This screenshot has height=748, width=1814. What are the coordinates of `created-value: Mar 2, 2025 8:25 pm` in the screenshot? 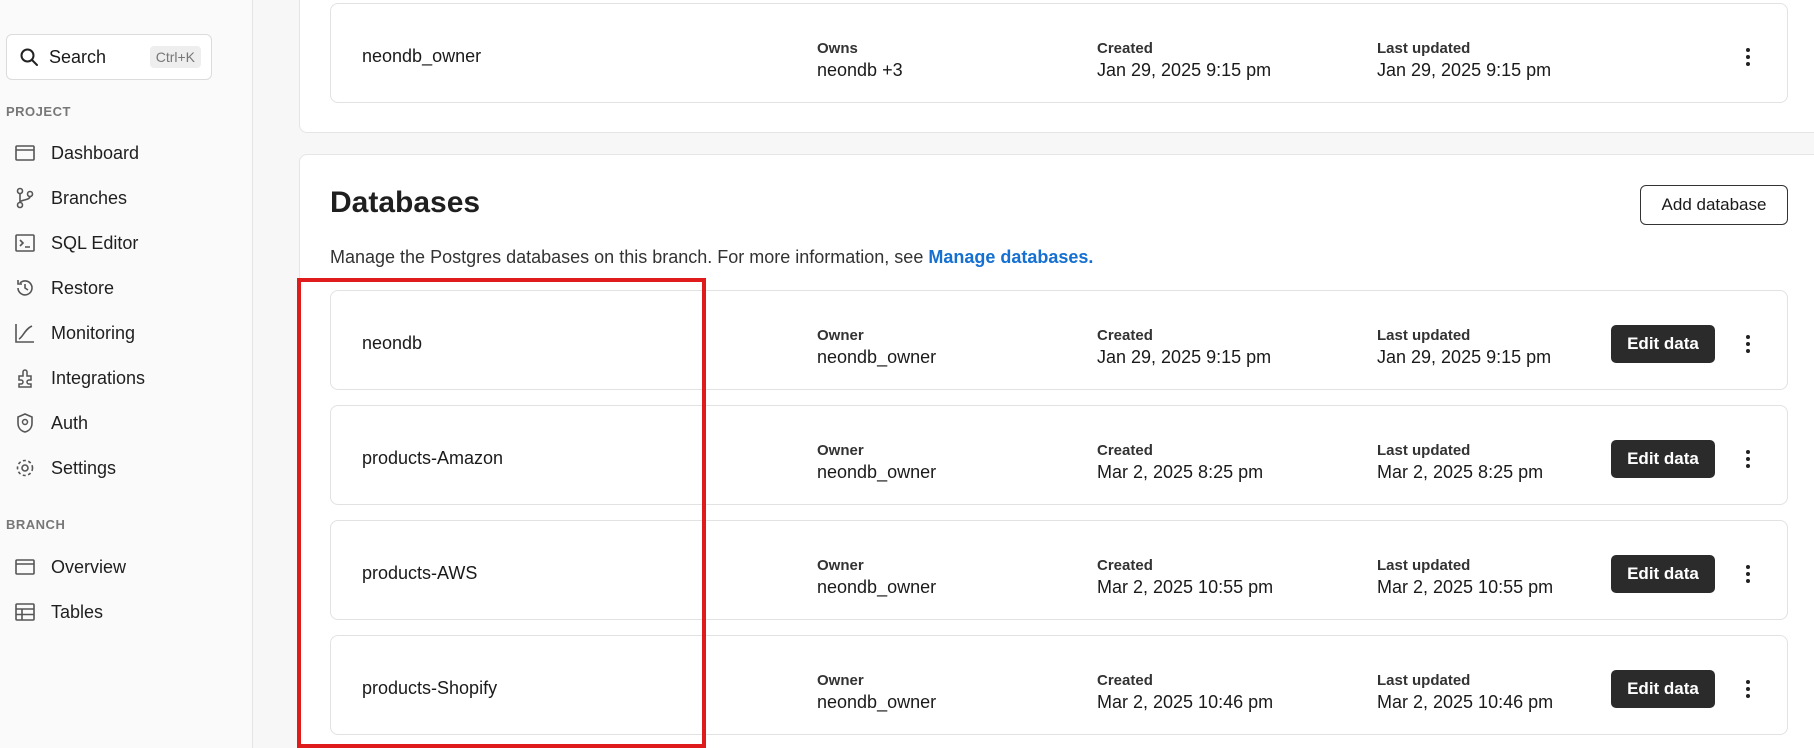 It's located at (1180, 472).